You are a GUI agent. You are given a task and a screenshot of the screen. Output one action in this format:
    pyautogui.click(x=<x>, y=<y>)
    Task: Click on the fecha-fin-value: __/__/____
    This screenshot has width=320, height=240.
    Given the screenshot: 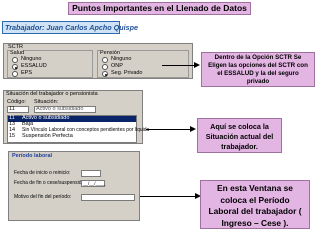 What is the action you would take?
    pyautogui.click(x=94, y=183)
    